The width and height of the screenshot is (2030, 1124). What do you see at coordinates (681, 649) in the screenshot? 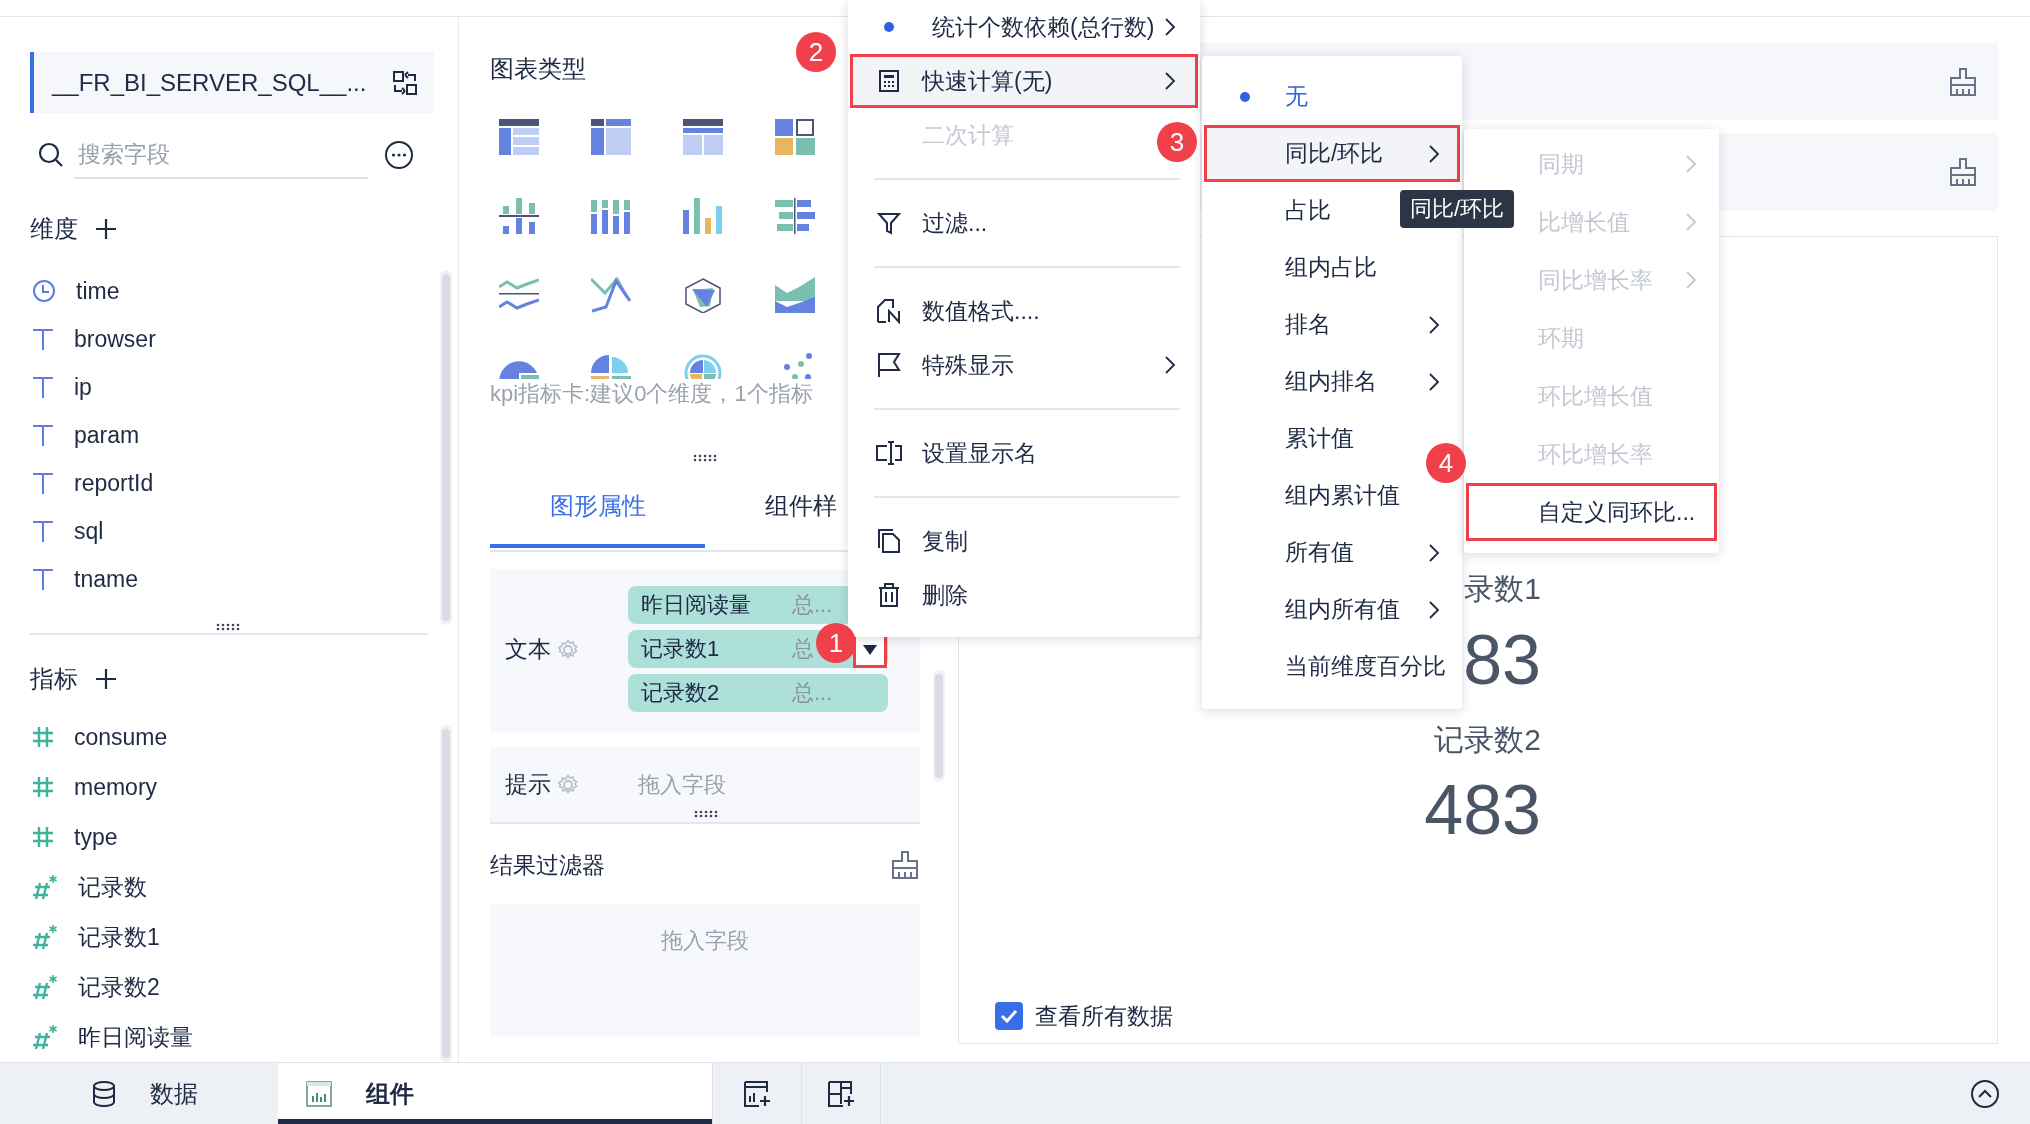
I see `pill-name: 记录数1` at bounding box center [681, 649].